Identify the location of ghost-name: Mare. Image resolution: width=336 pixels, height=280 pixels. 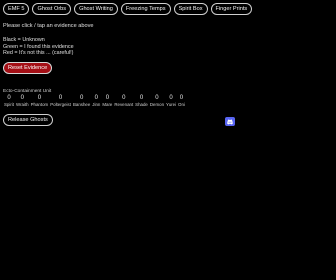
(107, 104).